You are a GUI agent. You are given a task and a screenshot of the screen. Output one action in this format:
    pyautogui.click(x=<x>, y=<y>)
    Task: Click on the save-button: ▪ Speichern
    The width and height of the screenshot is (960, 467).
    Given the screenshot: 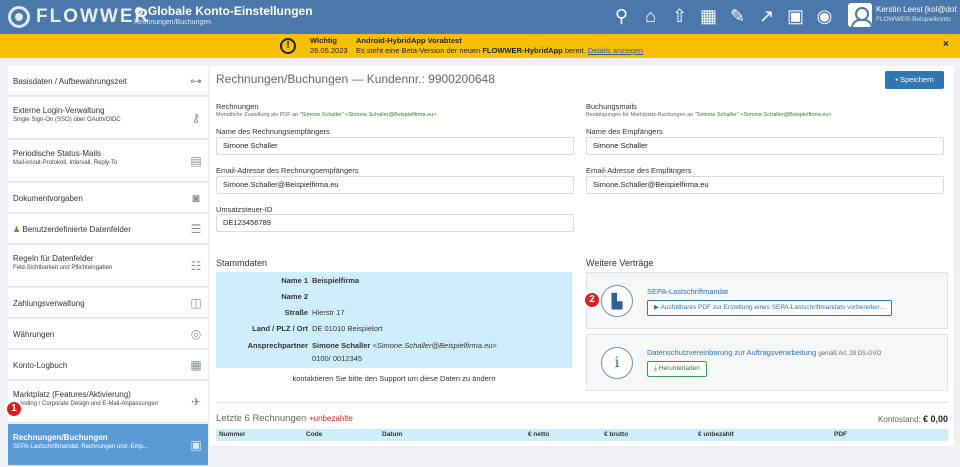 What is the action you would take?
    pyautogui.click(x=914, y=80)
    